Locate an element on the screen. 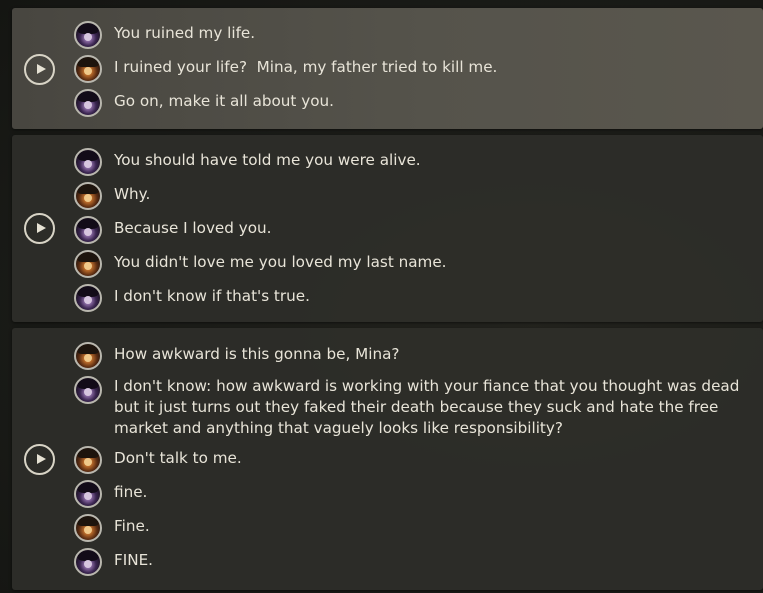 The height and width of the screenshot is (593, 763). dialogue-text: FINE. is located at coordinates (133, 560).